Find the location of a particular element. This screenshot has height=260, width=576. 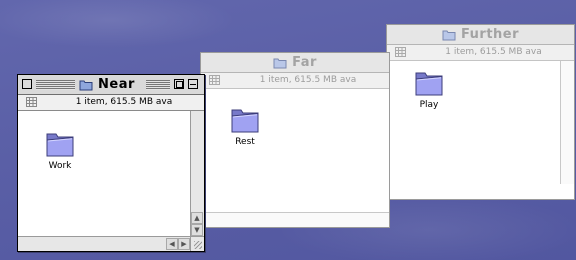

window-near-titlebar: Near is located at coordinates (111, 85).